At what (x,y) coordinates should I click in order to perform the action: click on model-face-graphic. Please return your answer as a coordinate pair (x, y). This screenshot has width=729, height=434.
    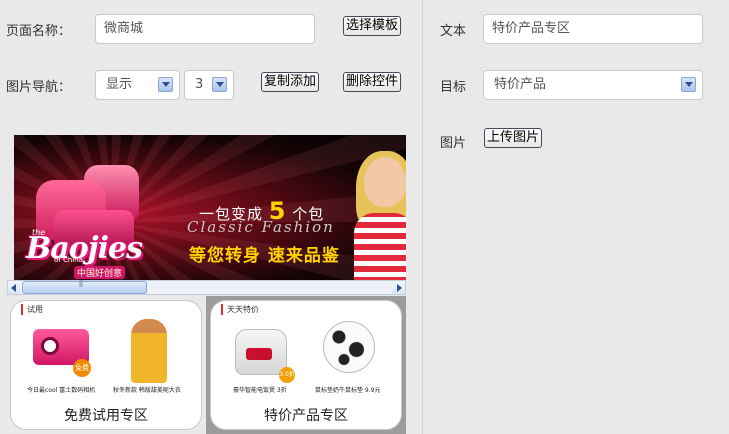
    Looking at the image, I should click on (385, 182).